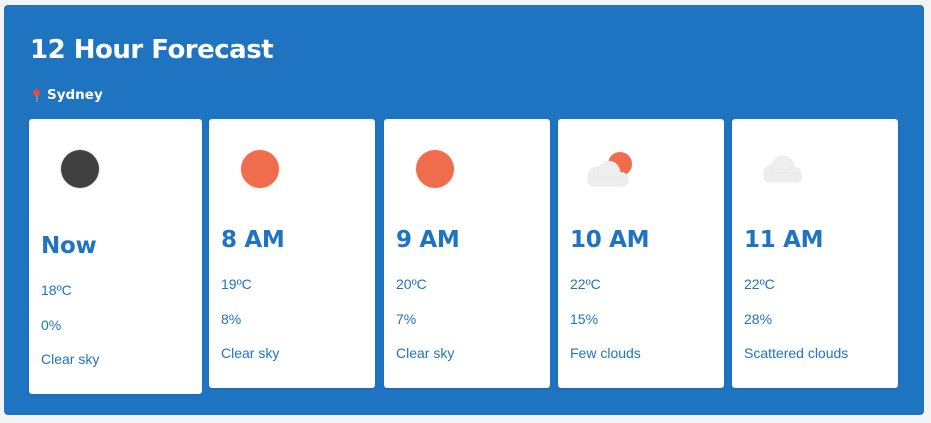 This screenshot has height=423, width=931. What do you see at coordinates (610, 240) in the screenshot?
I see `forecast-time: 10 AM` at bounding box center [610, 240].